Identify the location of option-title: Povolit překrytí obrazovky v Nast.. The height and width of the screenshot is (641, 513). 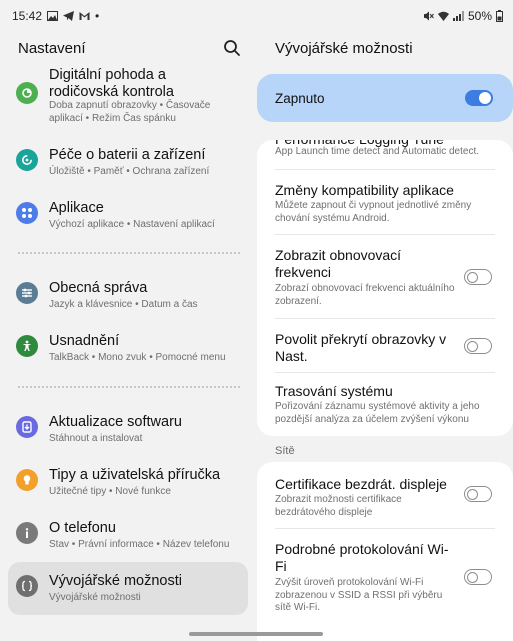
(361, 347).